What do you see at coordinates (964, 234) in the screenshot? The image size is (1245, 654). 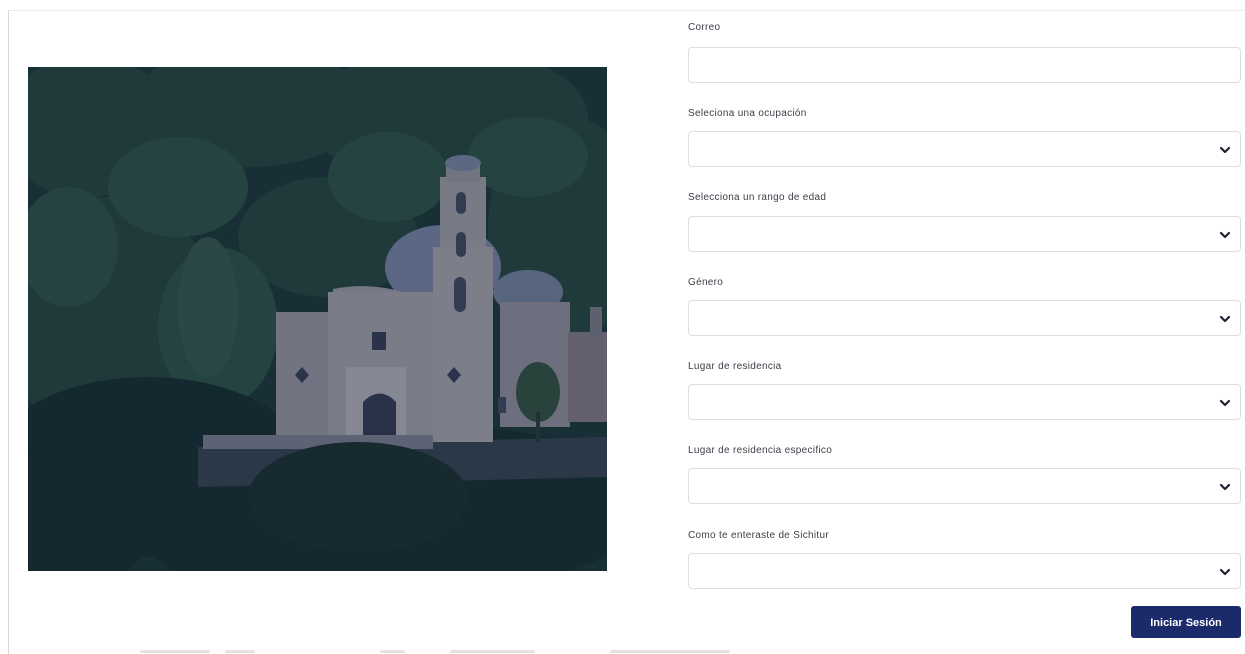 I see `age-range-select` at bounding box center [964, 234].